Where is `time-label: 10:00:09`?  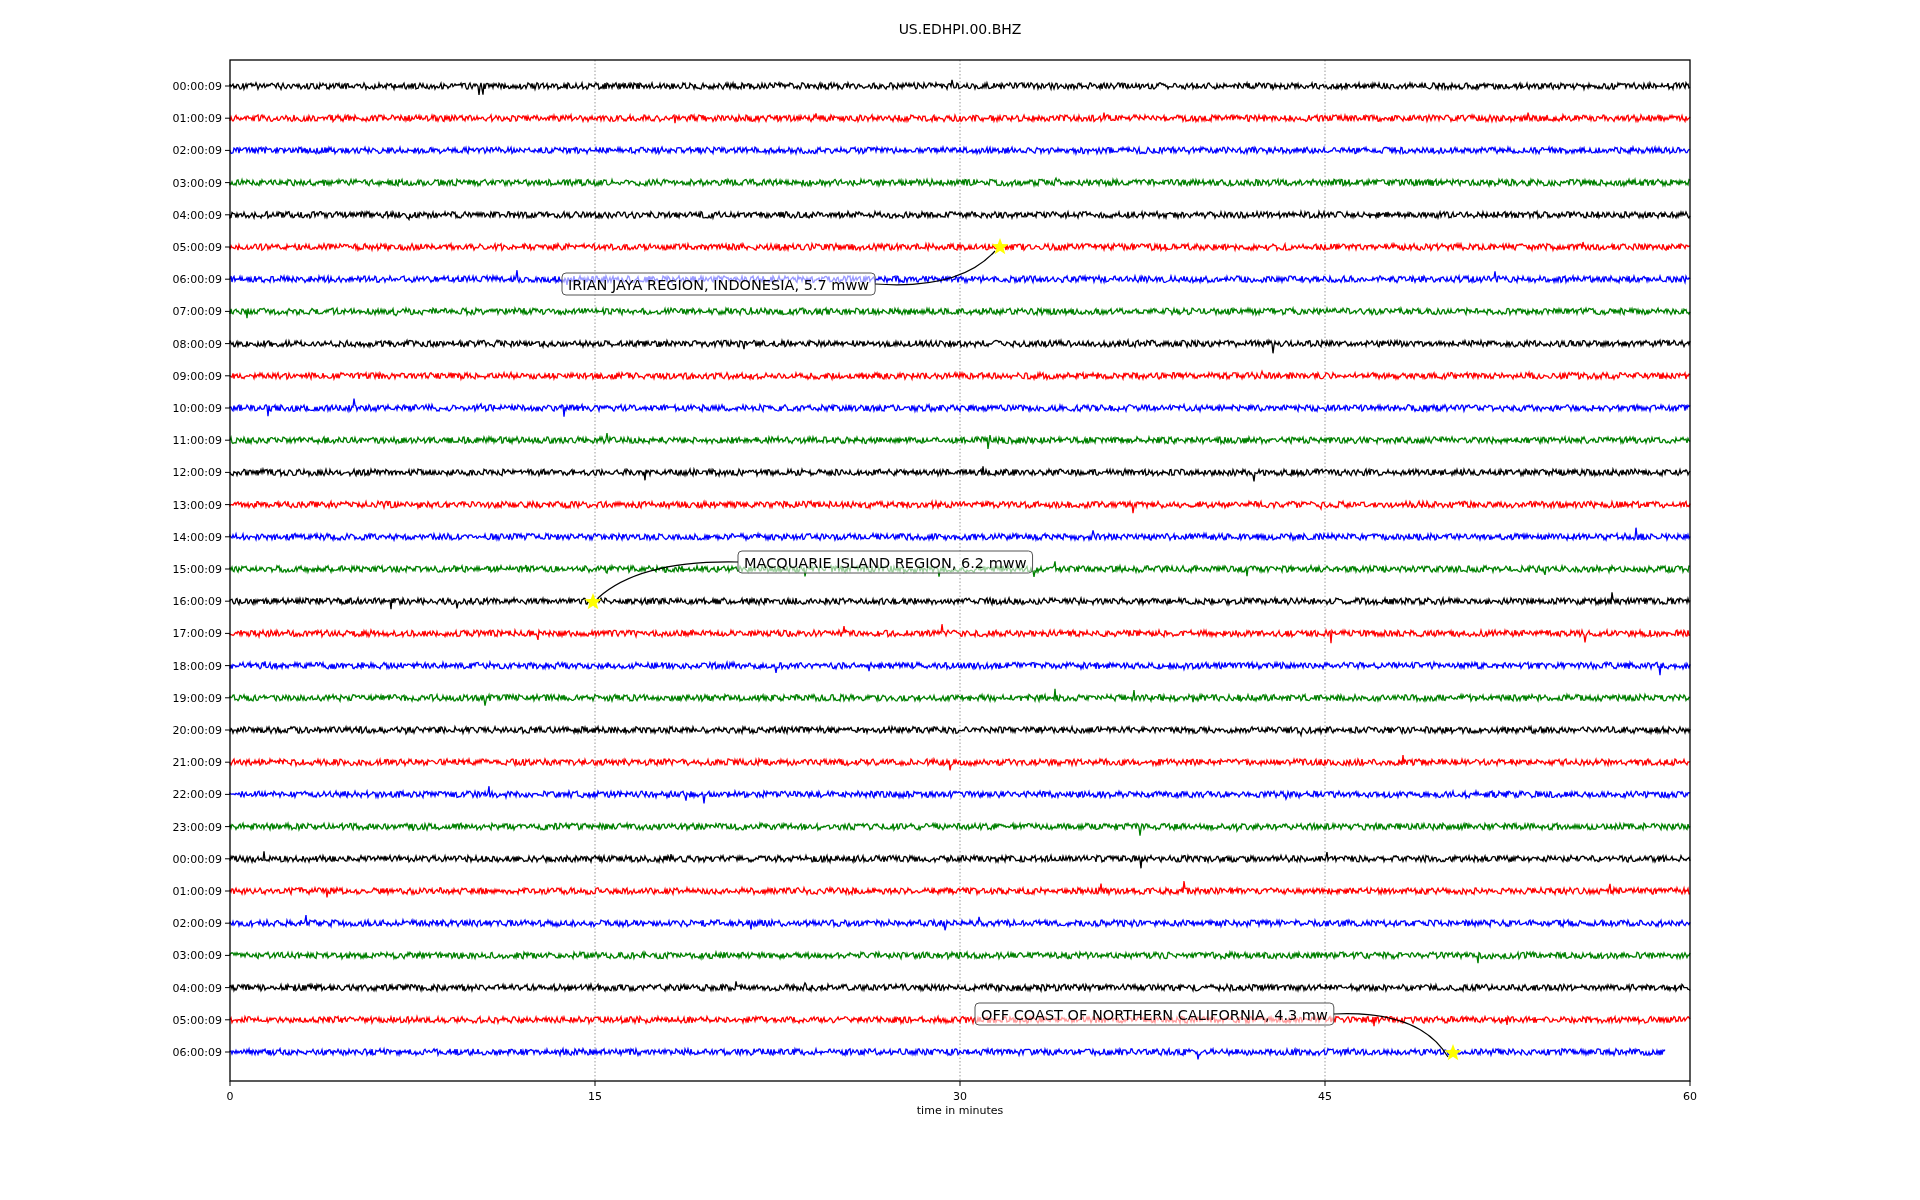
time-label: 10:00:09 is located at coordinates (197, 408).